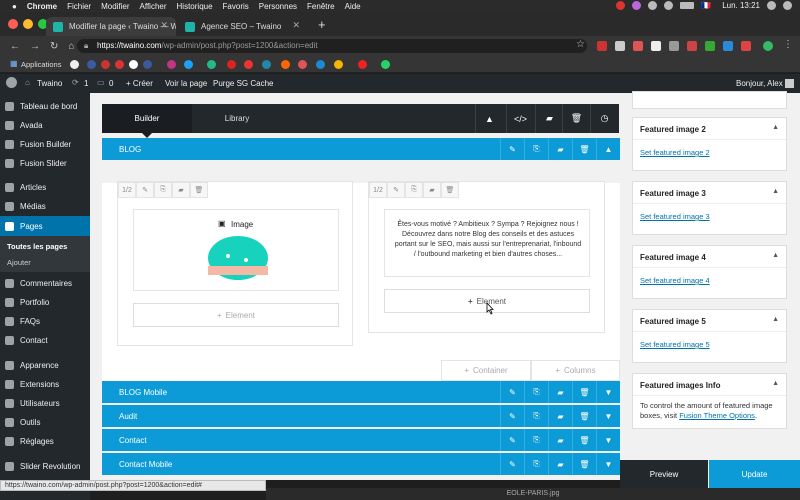  What do you see at coordinates (45, 144) in the screenshot?
I see `sidebar-item-fusion-builder: Fusion Builder` at bounding box center [45, 144].